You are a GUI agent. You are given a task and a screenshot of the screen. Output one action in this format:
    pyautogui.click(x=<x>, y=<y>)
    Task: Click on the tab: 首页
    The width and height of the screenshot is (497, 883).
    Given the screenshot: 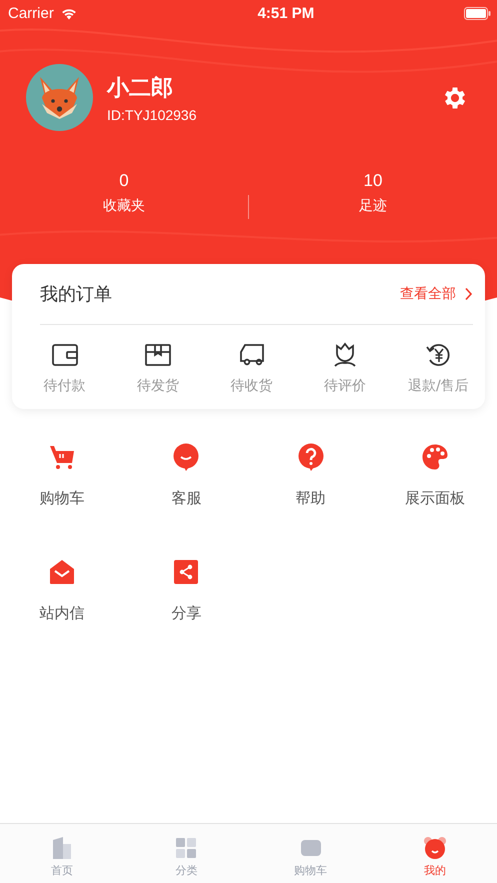 What is the action you would take?
    pyautogui.click(x=62, y=853)
    